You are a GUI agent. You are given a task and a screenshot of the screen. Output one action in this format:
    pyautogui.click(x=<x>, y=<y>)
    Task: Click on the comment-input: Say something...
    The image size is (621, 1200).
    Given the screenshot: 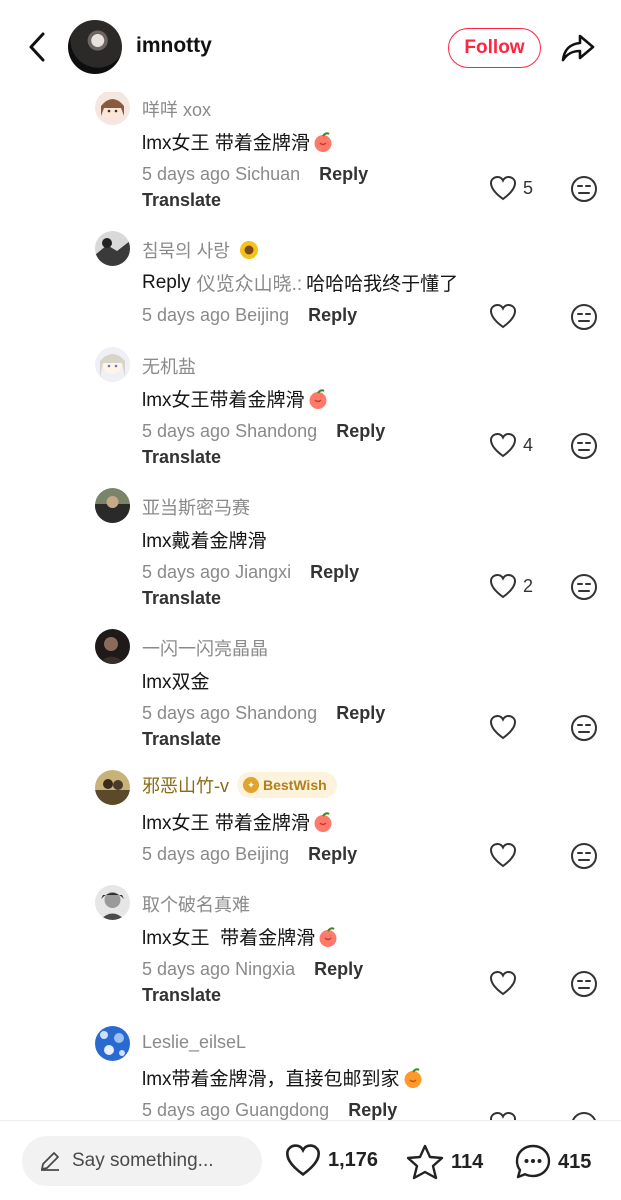 What is the action you would take?
    pyautogui.click(x=142, y=1161)
    